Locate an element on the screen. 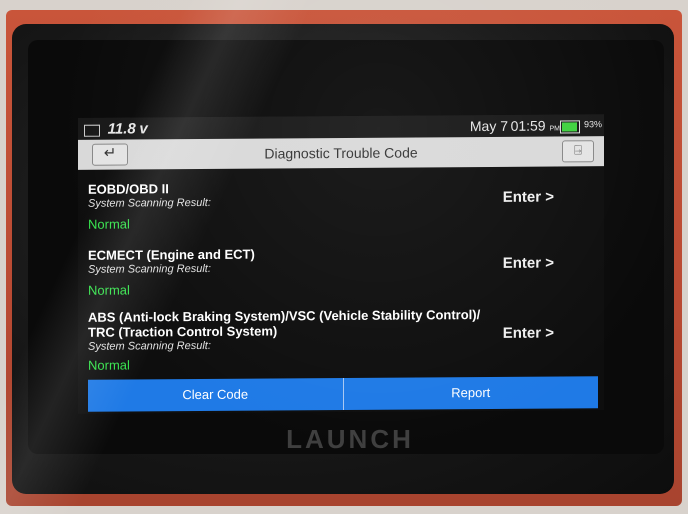 Image resolution: width=688 pixels, height=514 pixels. title-bar: ↵ Diagnostic Trouble Code ⍈ is located at coordinates (341, 153).